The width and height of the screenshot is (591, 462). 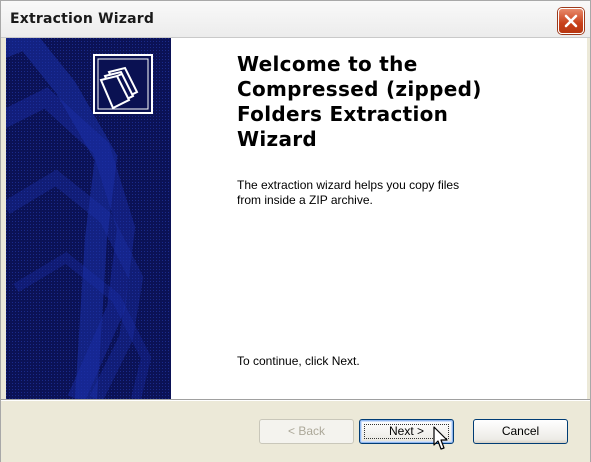 I want to click on folder-badge, so click(x=123, y=84).